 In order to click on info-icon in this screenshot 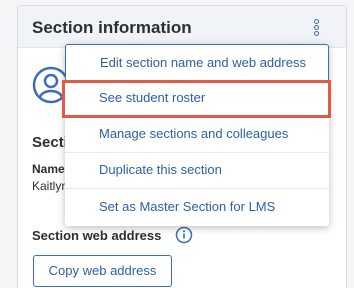, I will do `click(184, 235)`.